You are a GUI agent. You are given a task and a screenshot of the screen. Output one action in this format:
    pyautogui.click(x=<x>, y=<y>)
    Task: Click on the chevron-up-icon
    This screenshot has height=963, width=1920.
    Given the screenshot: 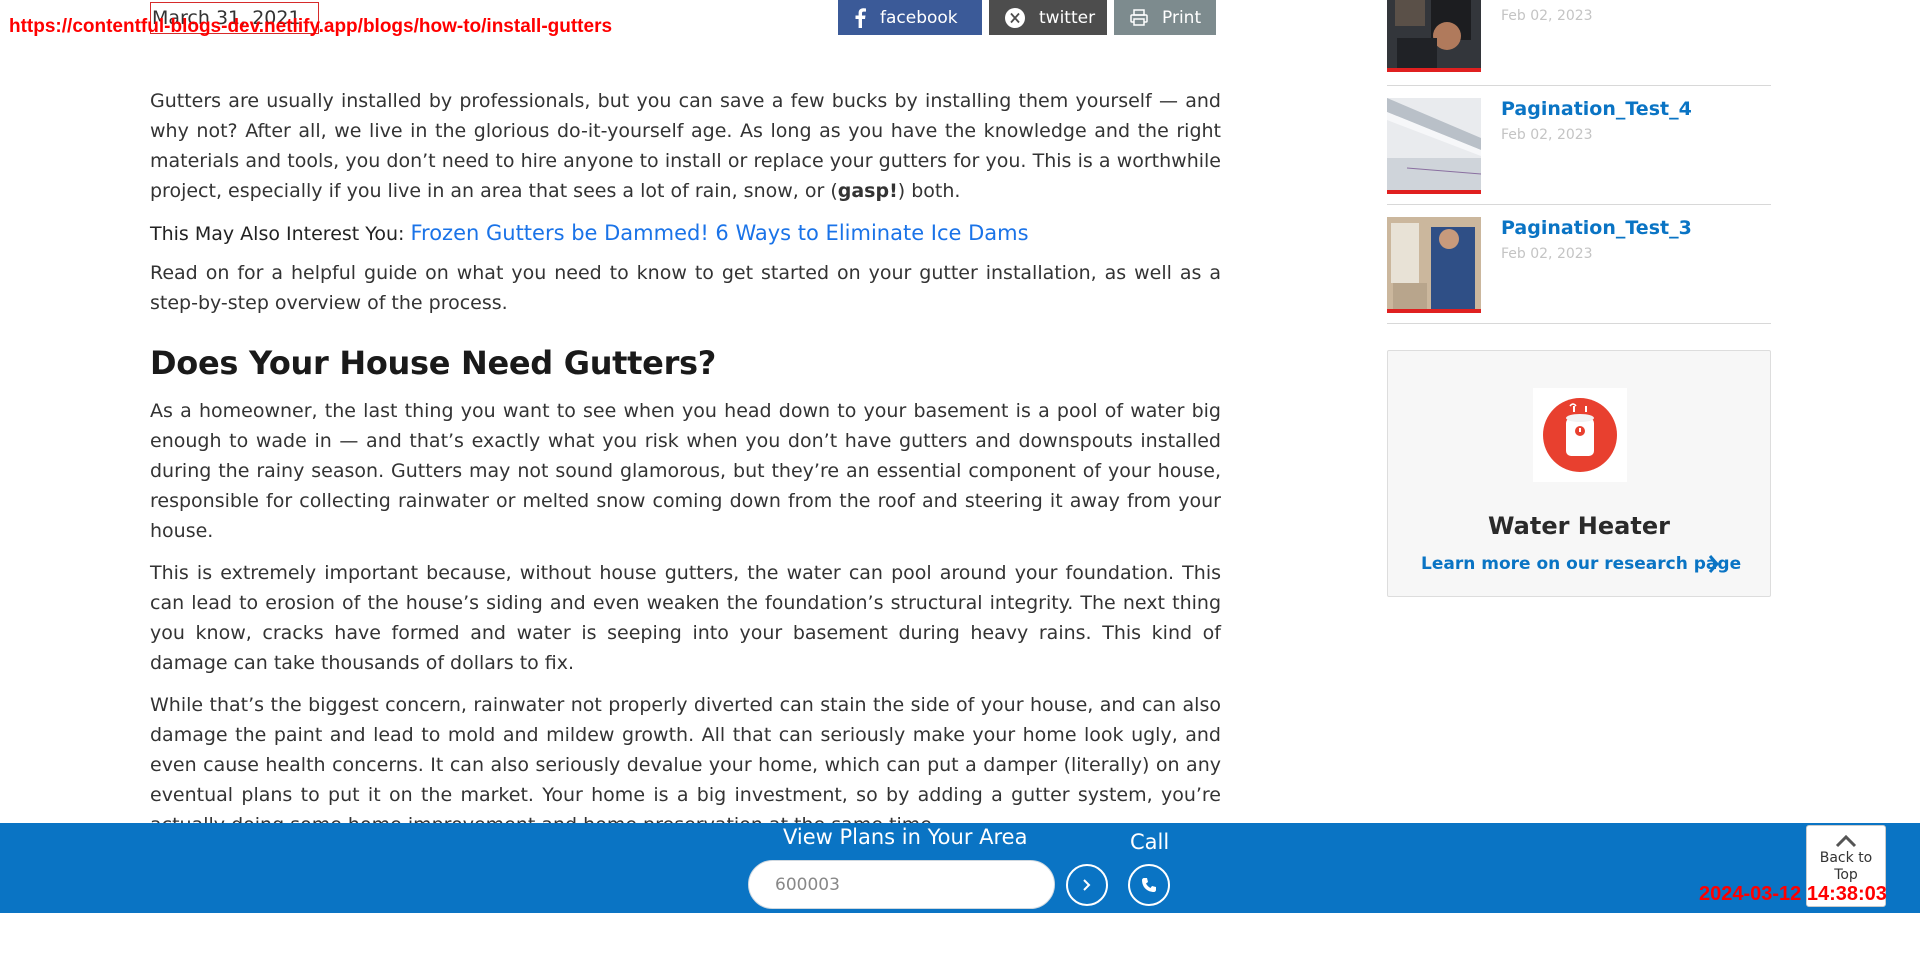 What is the action you would take?
    pyautogui.click(x=1846, y=841)
    